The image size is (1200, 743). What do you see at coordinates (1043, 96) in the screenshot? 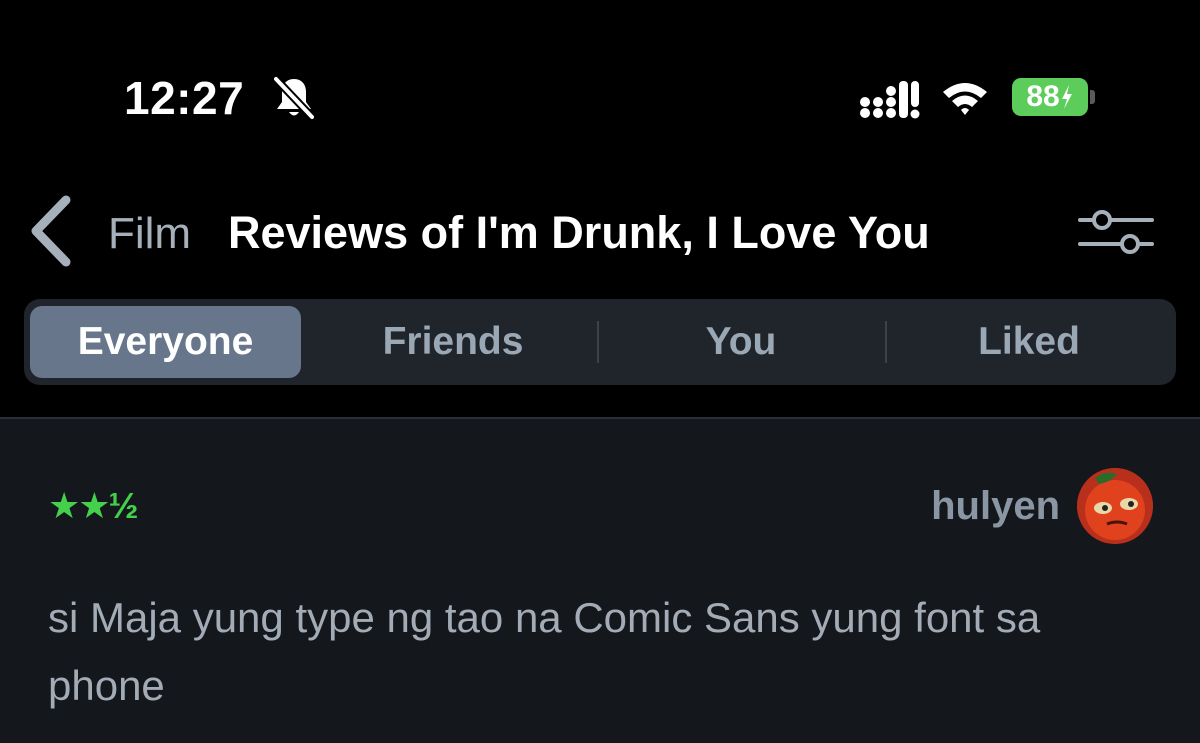
I see `battery-level: 88` at bounding box center [1043, 96].